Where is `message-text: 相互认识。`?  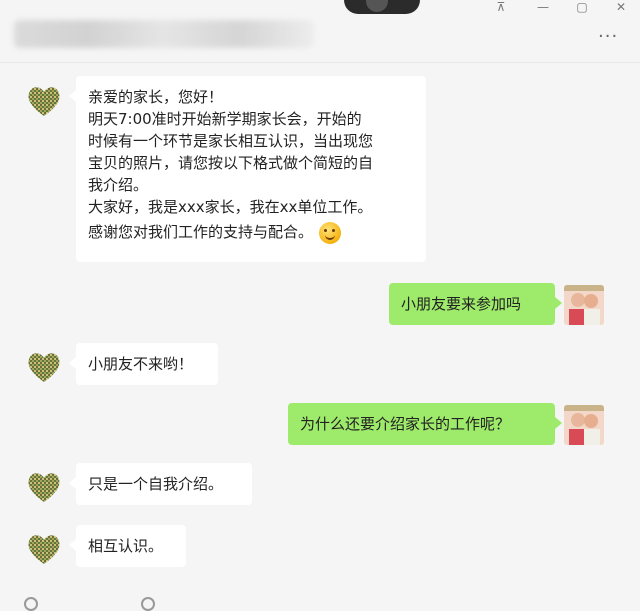
message-text: 相互认识。 is located at coordinates (126, 546).